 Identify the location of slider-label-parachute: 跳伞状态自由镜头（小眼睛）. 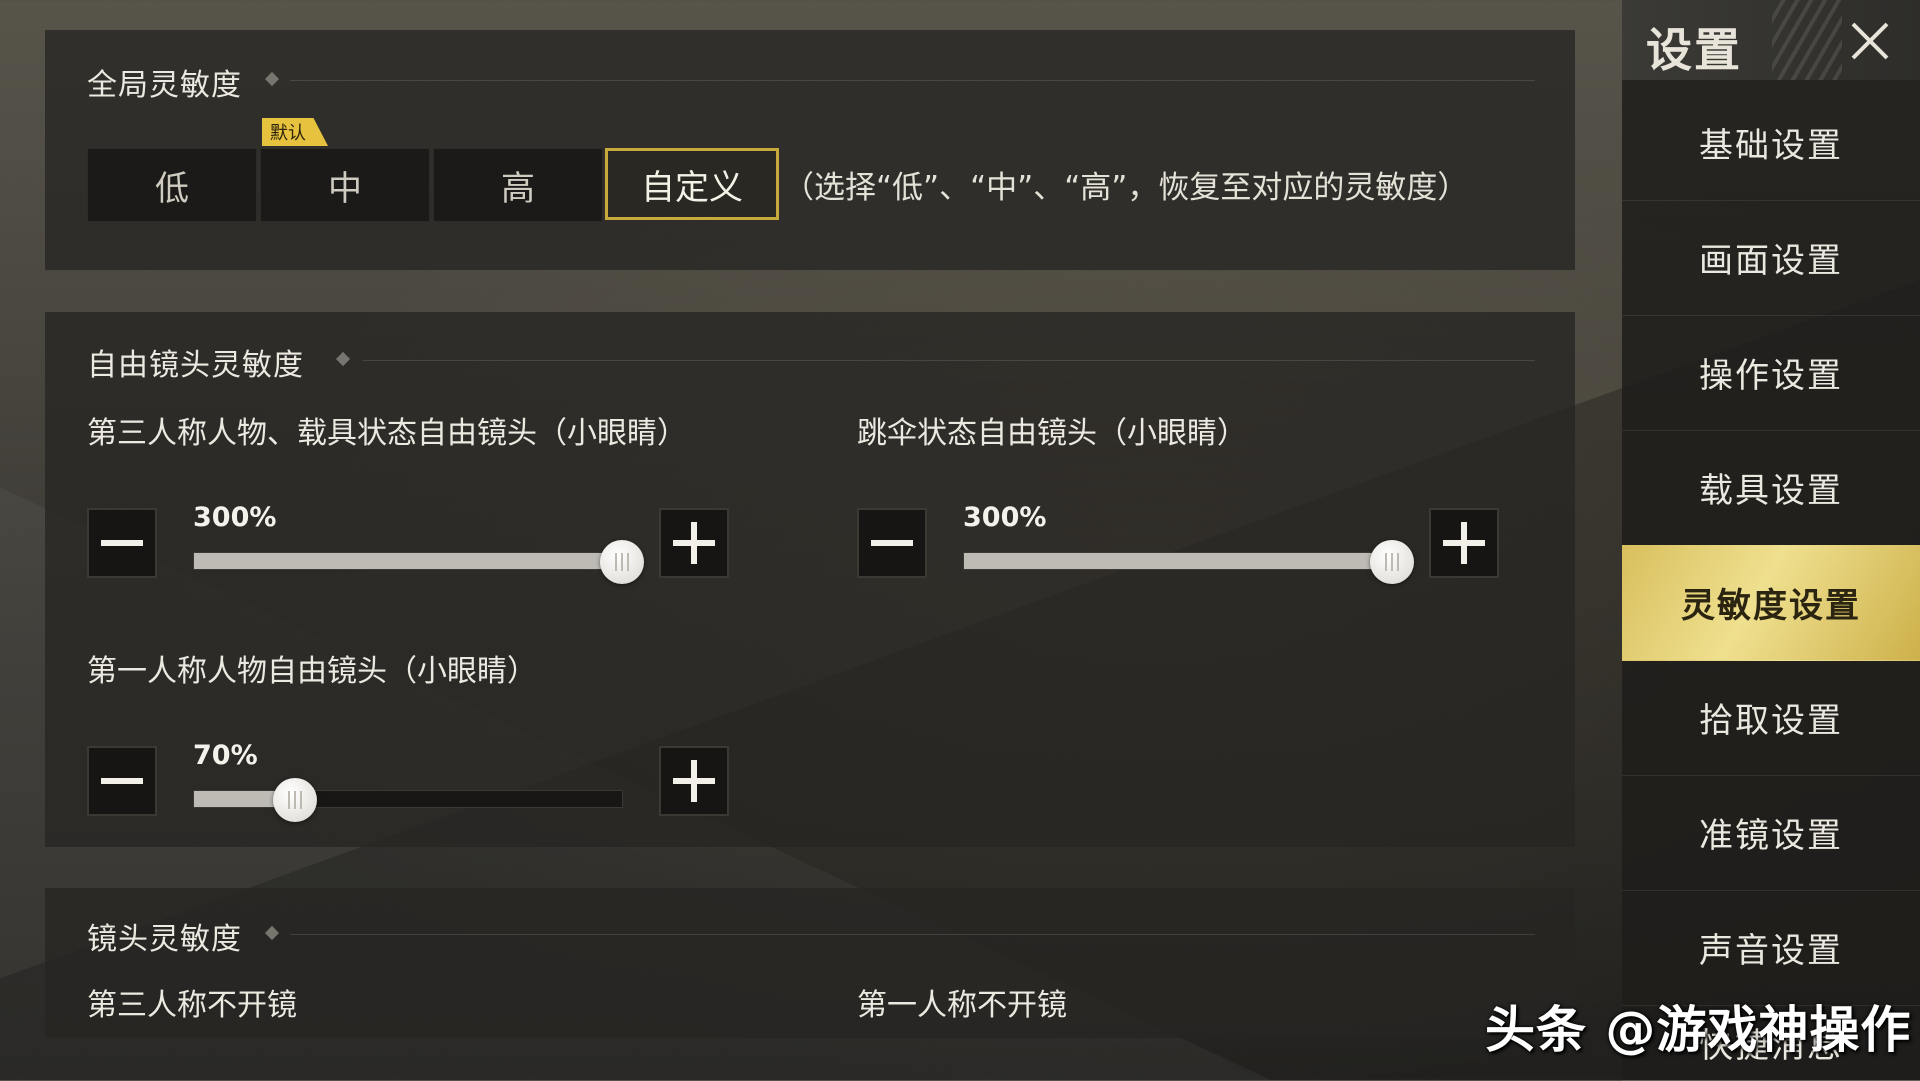
(1052, 433).